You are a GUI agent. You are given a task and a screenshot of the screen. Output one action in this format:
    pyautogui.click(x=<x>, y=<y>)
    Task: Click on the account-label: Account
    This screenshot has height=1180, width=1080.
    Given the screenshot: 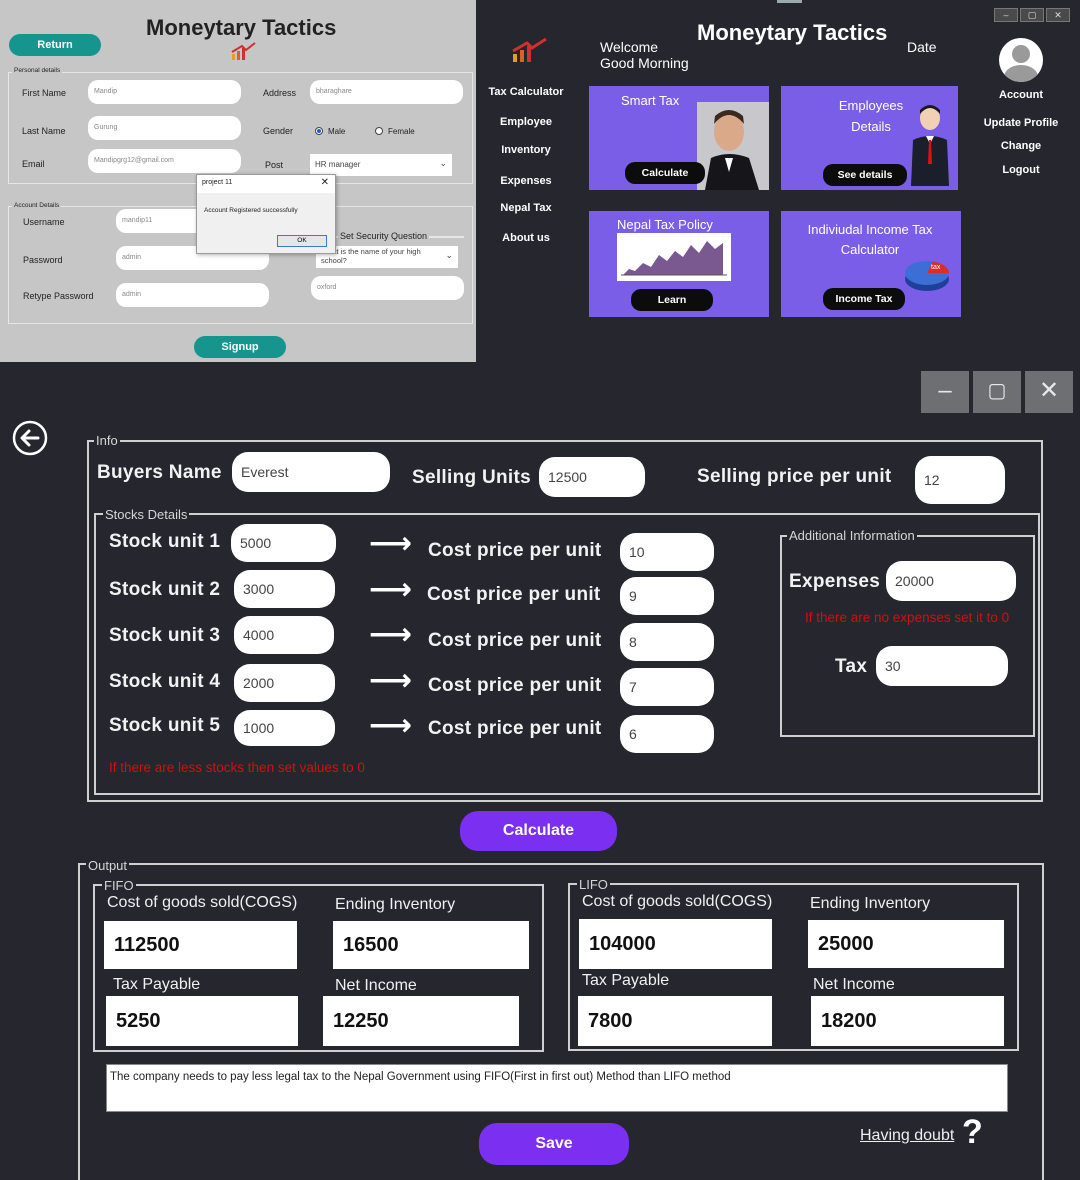 What is the action you would take?
    pyautogui.click(x=1021, y=95)
    